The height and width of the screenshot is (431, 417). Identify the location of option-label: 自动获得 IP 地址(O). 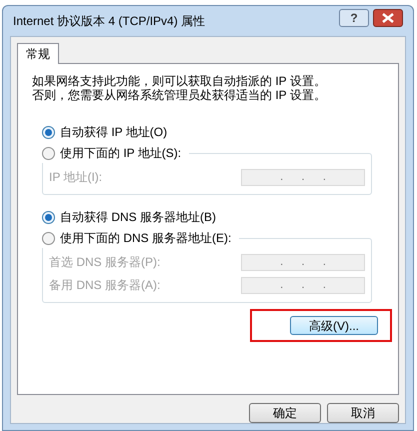
(114, 132).